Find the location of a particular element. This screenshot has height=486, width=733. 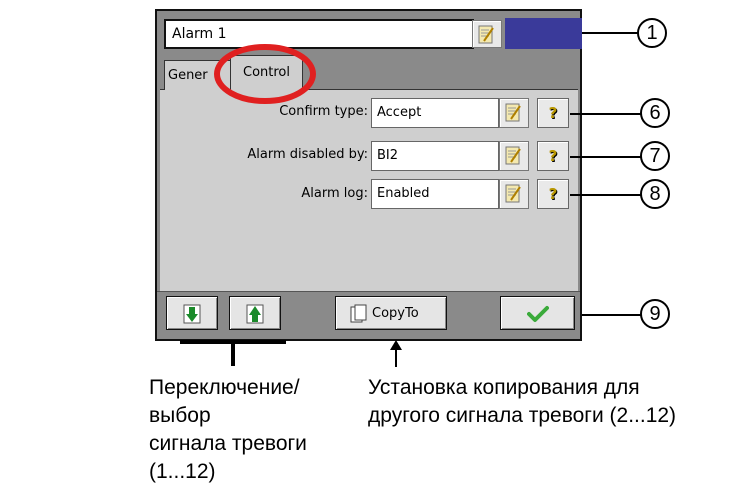

confirm-type-field: Accept is located at coordinates (435, 113).